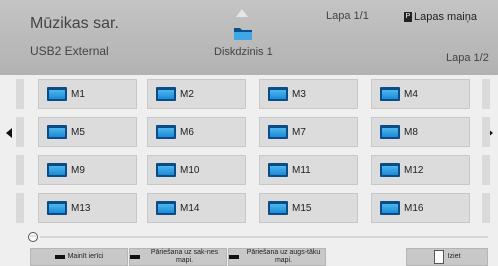  I want to click on folder-tile: M14, so click(196, 208).